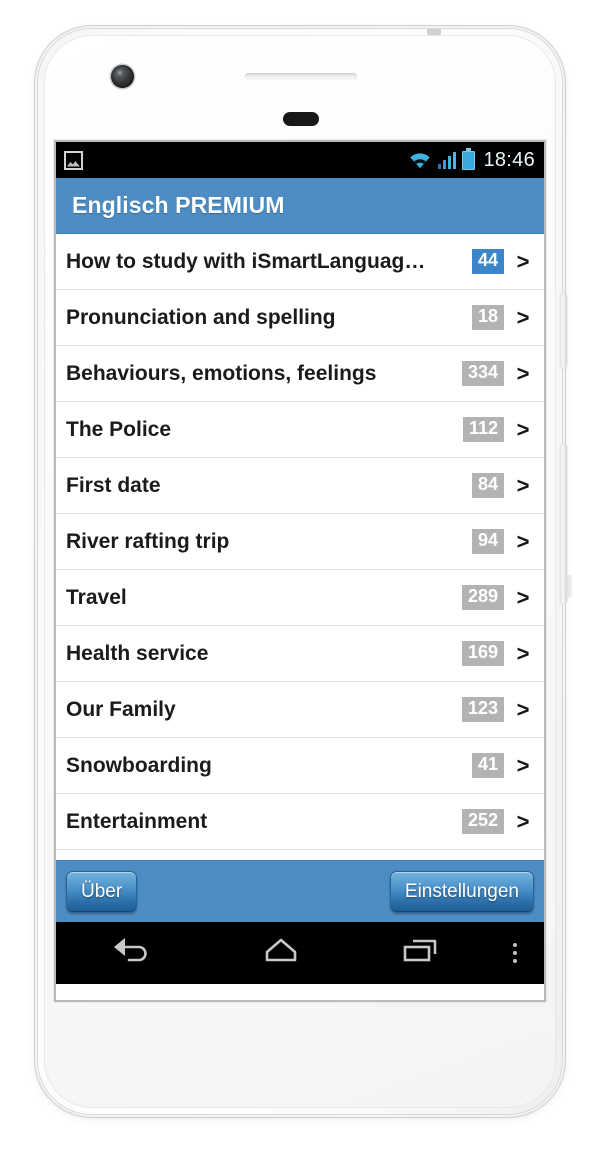 The height and width of the screenshot is (1162, 600). I want to click on list-item: Snowboarding 41 >, so click(300, 766).